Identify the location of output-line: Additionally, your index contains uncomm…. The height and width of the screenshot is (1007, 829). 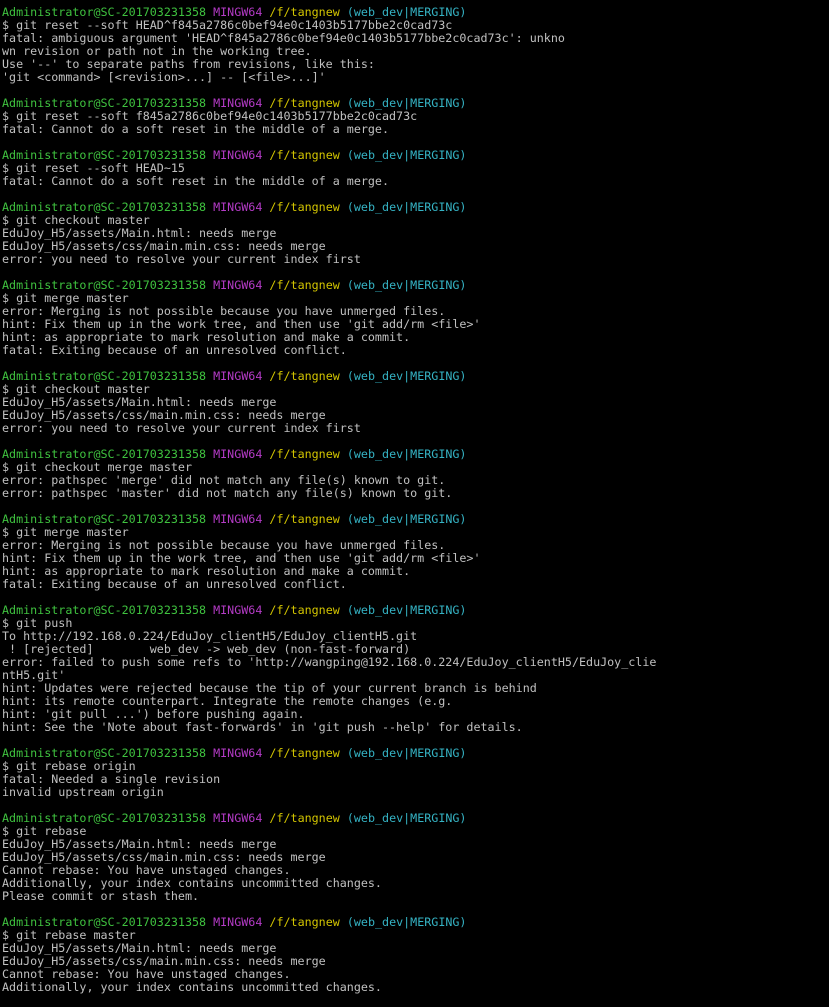
(192, 987).